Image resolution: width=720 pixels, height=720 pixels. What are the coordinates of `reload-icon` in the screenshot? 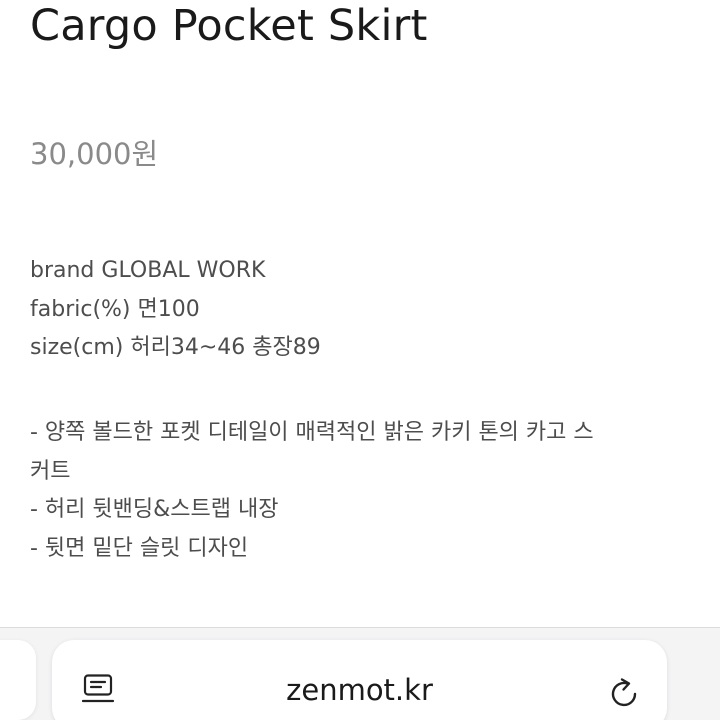 It's located at (625, 694).